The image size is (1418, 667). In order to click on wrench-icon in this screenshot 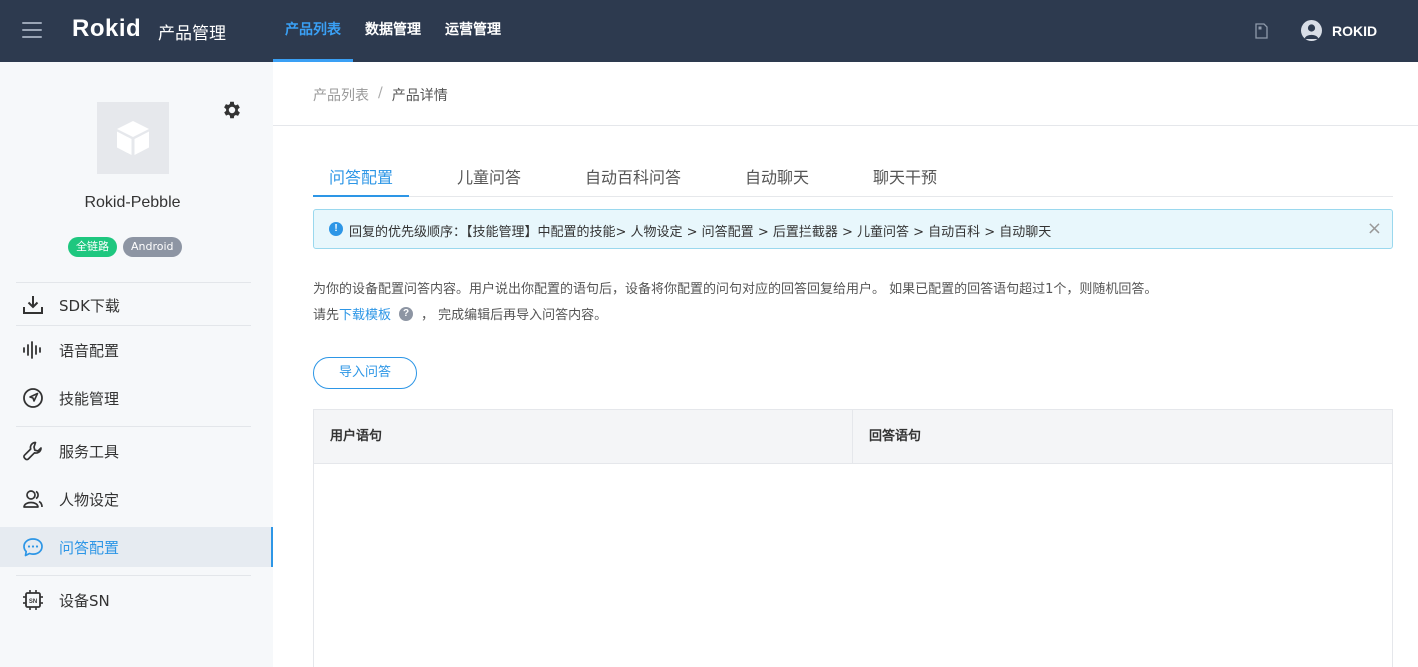, I will do `click(33, 451)`.